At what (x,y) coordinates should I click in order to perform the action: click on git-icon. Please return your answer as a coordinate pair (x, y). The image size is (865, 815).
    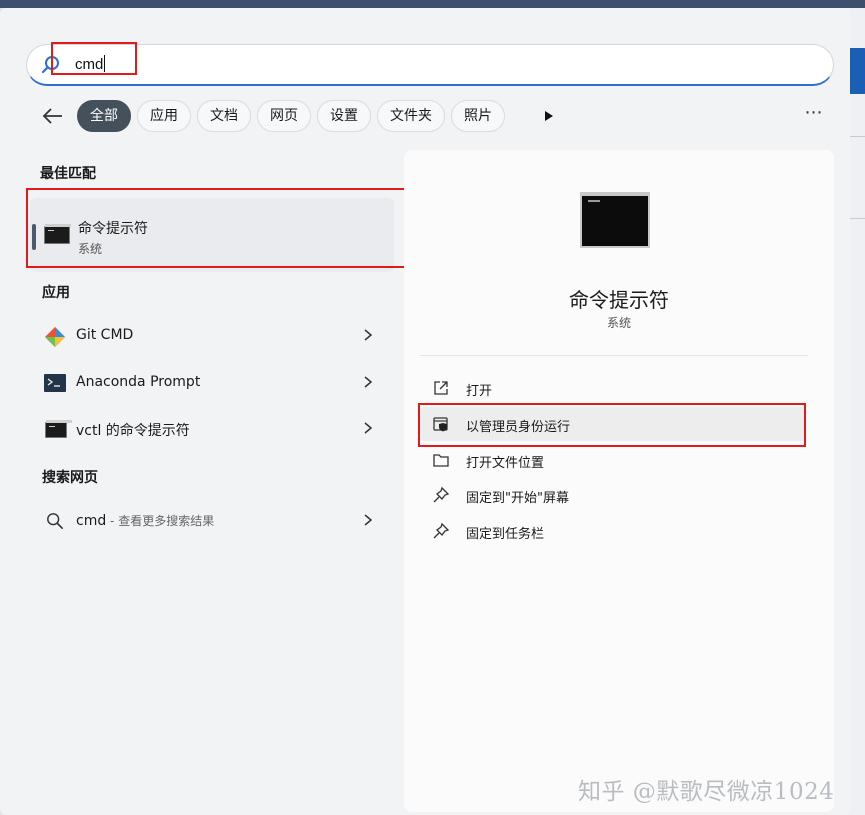
    Looking at the image, I should click on (55, 337).